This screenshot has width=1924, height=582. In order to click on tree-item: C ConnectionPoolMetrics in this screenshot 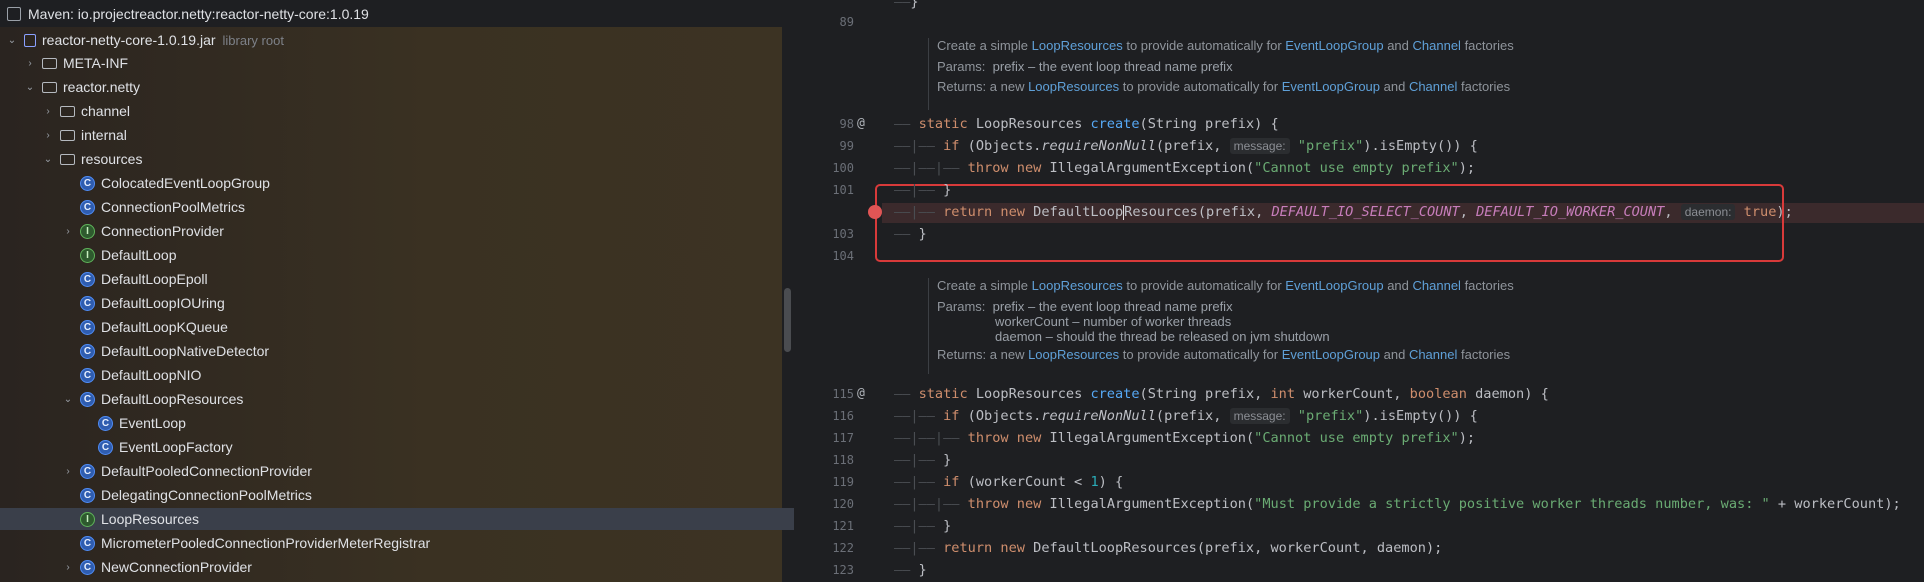, I will do `click(397, 207)`.